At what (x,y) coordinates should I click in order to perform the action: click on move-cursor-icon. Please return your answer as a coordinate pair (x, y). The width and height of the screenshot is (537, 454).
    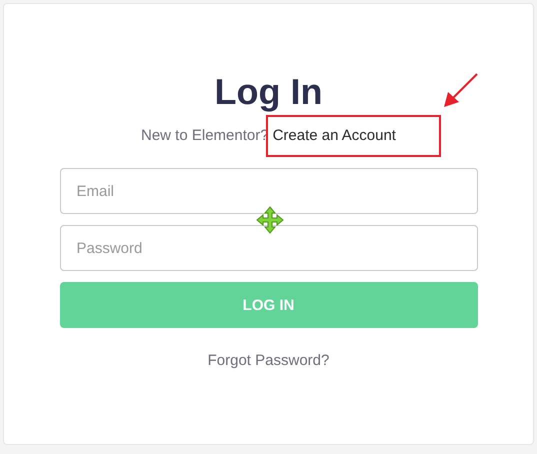
    Looking at the image, I should click on (270, 220).